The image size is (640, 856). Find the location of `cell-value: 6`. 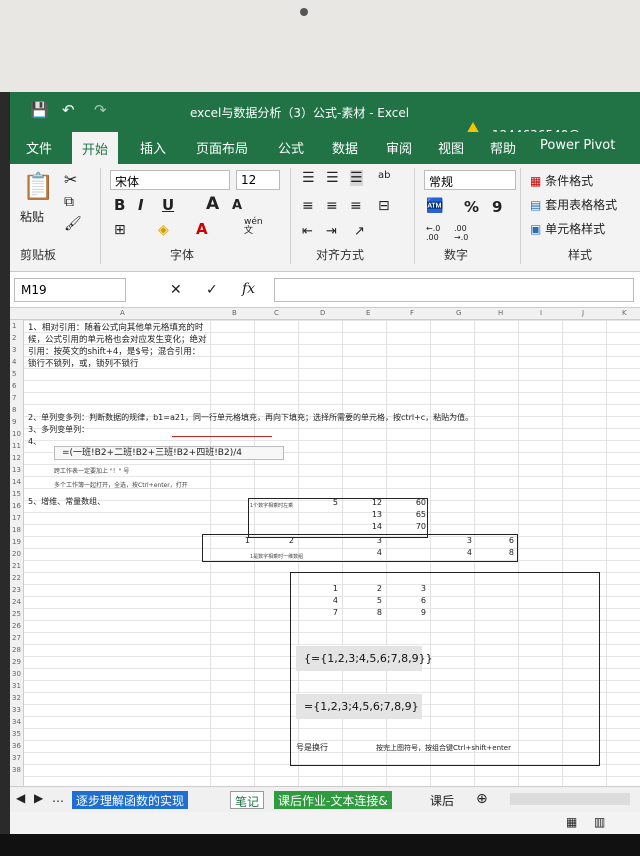

cell-value: 6 is located at coordinates (419, 600).